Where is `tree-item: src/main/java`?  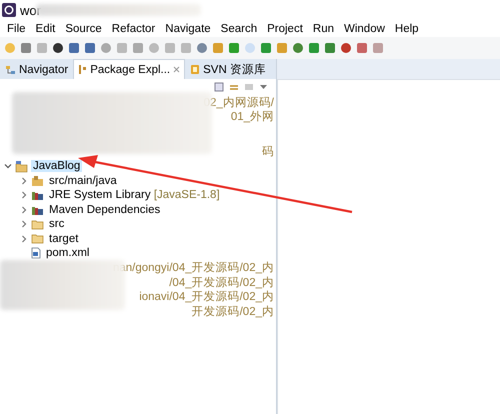 tree-item: src/main/java is located at coordinates (83, 180).